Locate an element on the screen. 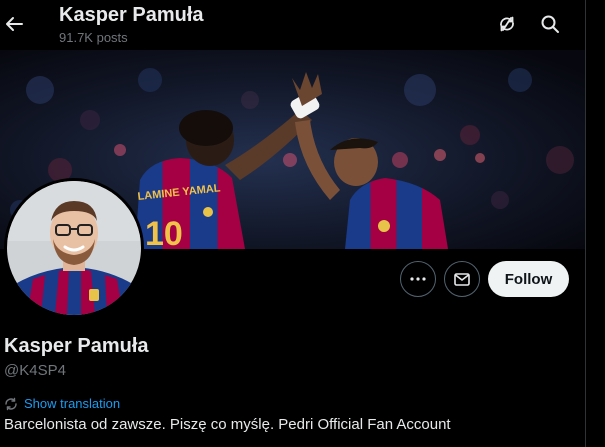 The width and height of the screenshot is (605, 447). back-button is located at coordinates (14, 24).